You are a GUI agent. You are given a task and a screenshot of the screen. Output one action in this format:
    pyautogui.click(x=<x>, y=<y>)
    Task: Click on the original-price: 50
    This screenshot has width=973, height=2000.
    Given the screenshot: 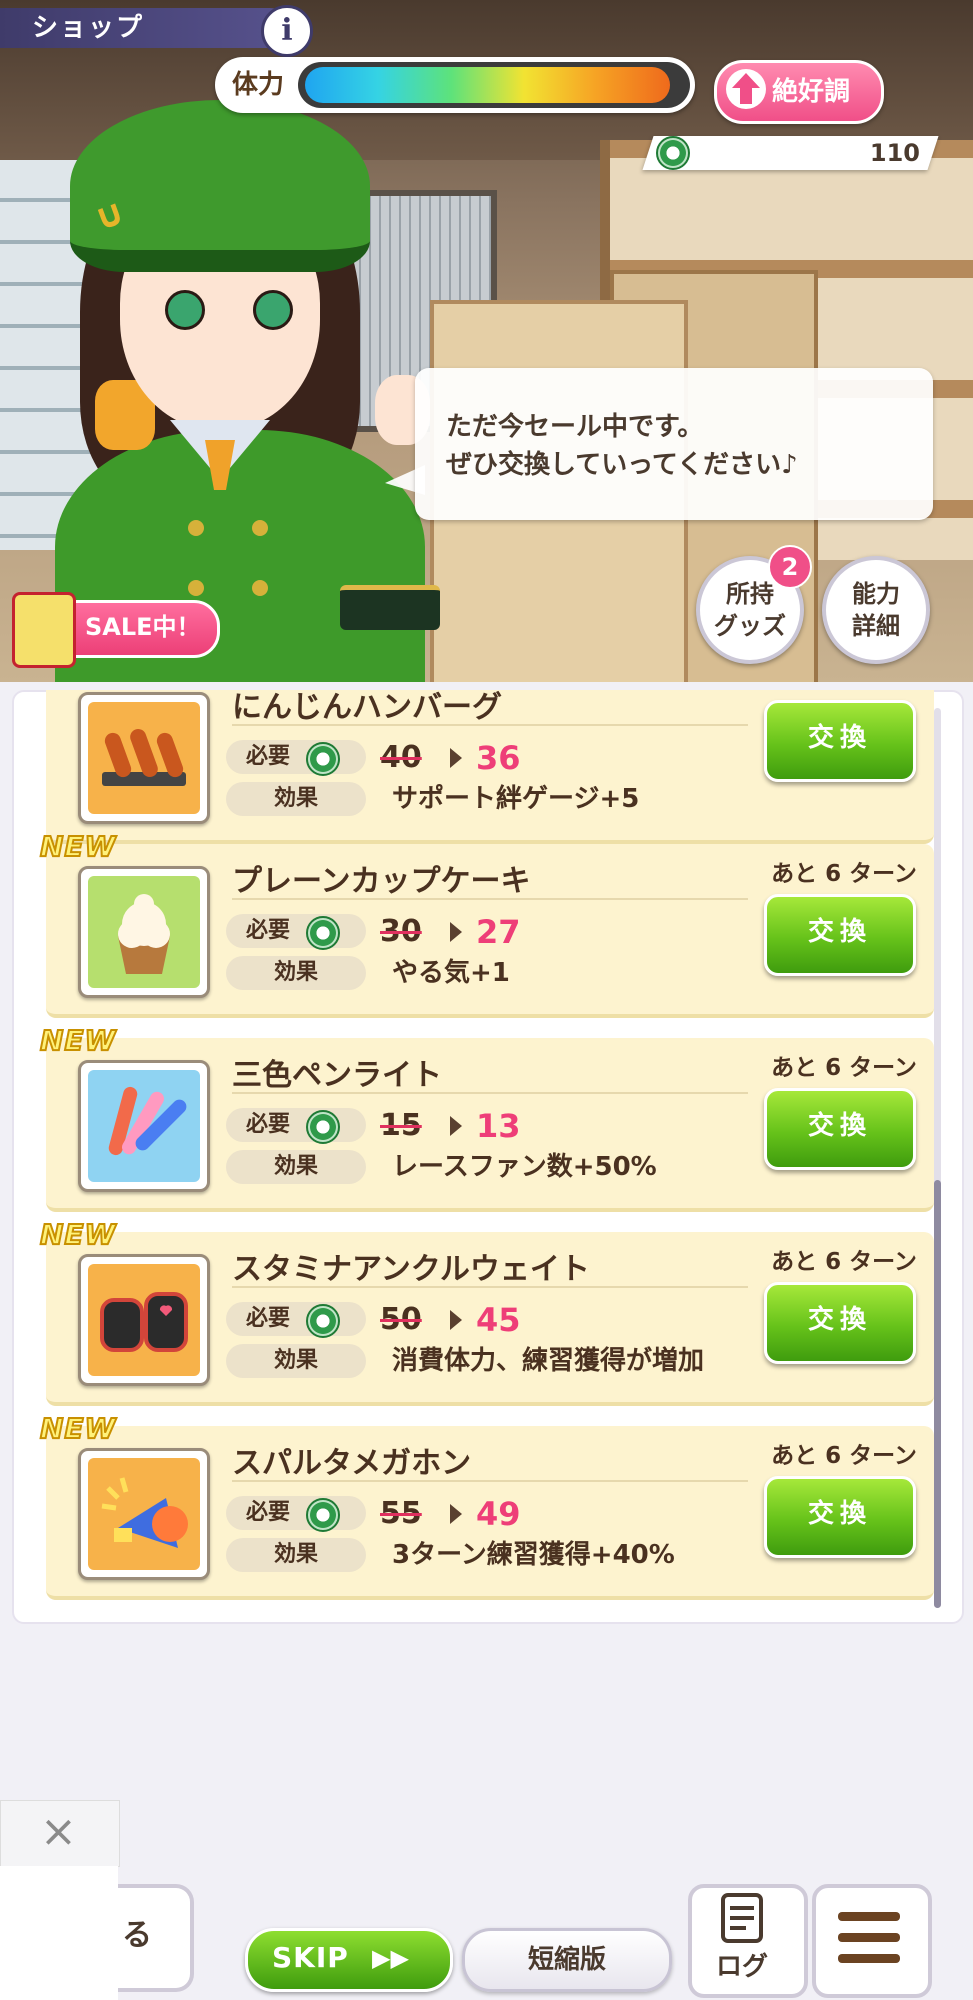 What is the action you would take?
    pyautogui.click(x=401, y=1319)
    